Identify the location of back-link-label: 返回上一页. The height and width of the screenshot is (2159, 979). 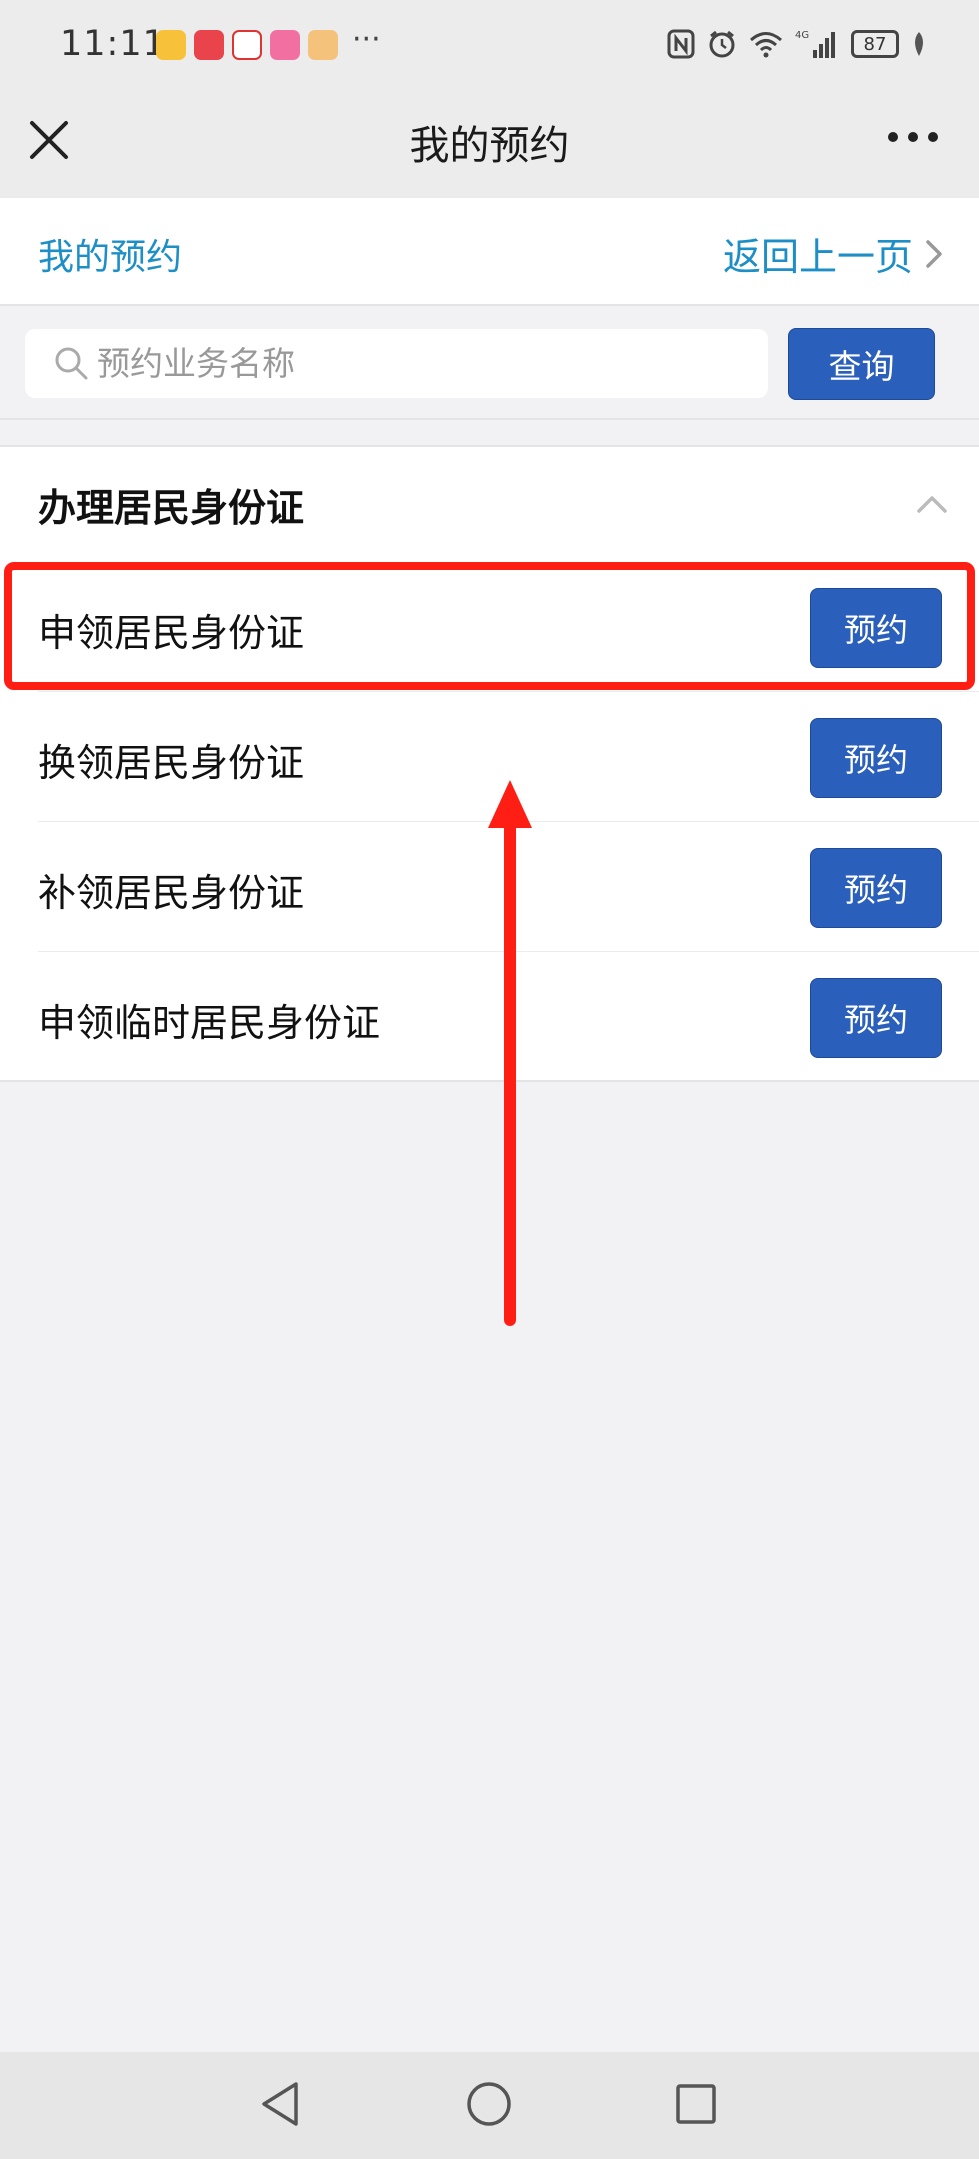
(817, 257).